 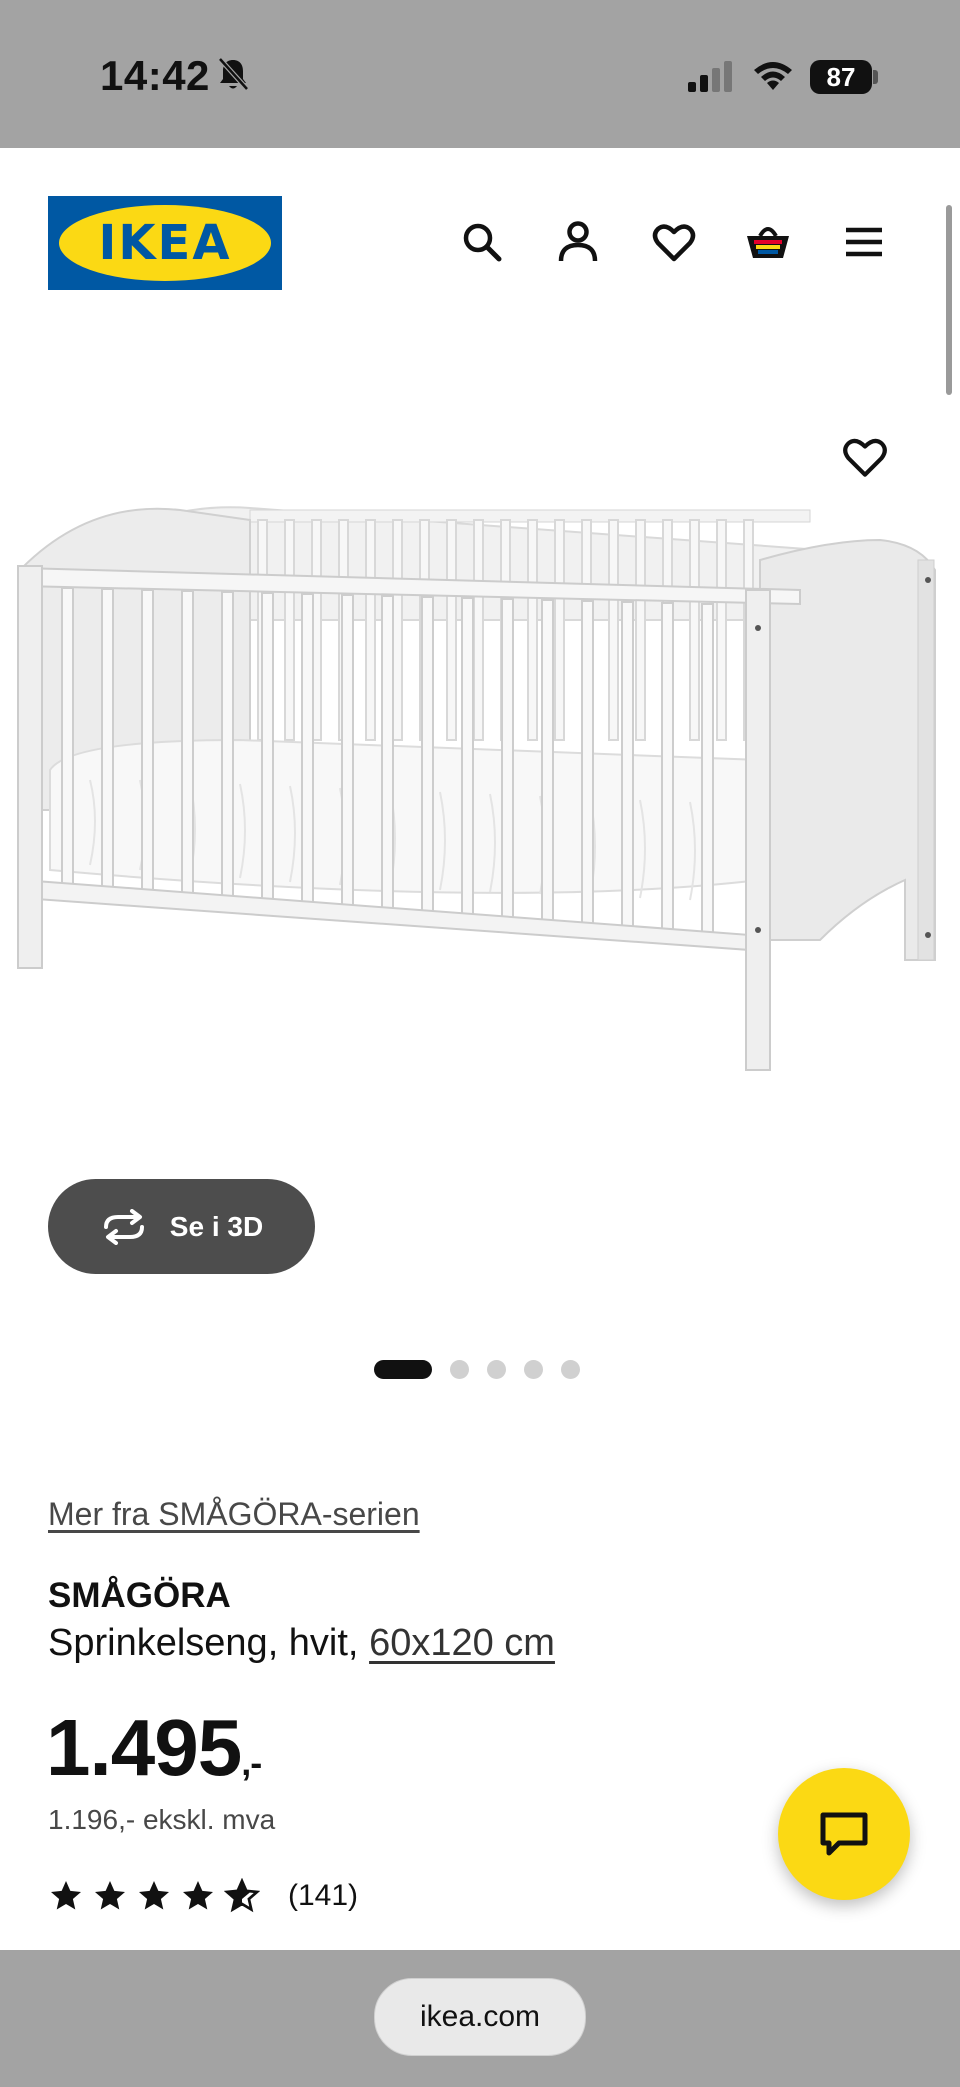 What do you see at coordinates (251, 1762) in the screenshot?
I see `price-suffix: ,-` at bounding box center [251, 1762].